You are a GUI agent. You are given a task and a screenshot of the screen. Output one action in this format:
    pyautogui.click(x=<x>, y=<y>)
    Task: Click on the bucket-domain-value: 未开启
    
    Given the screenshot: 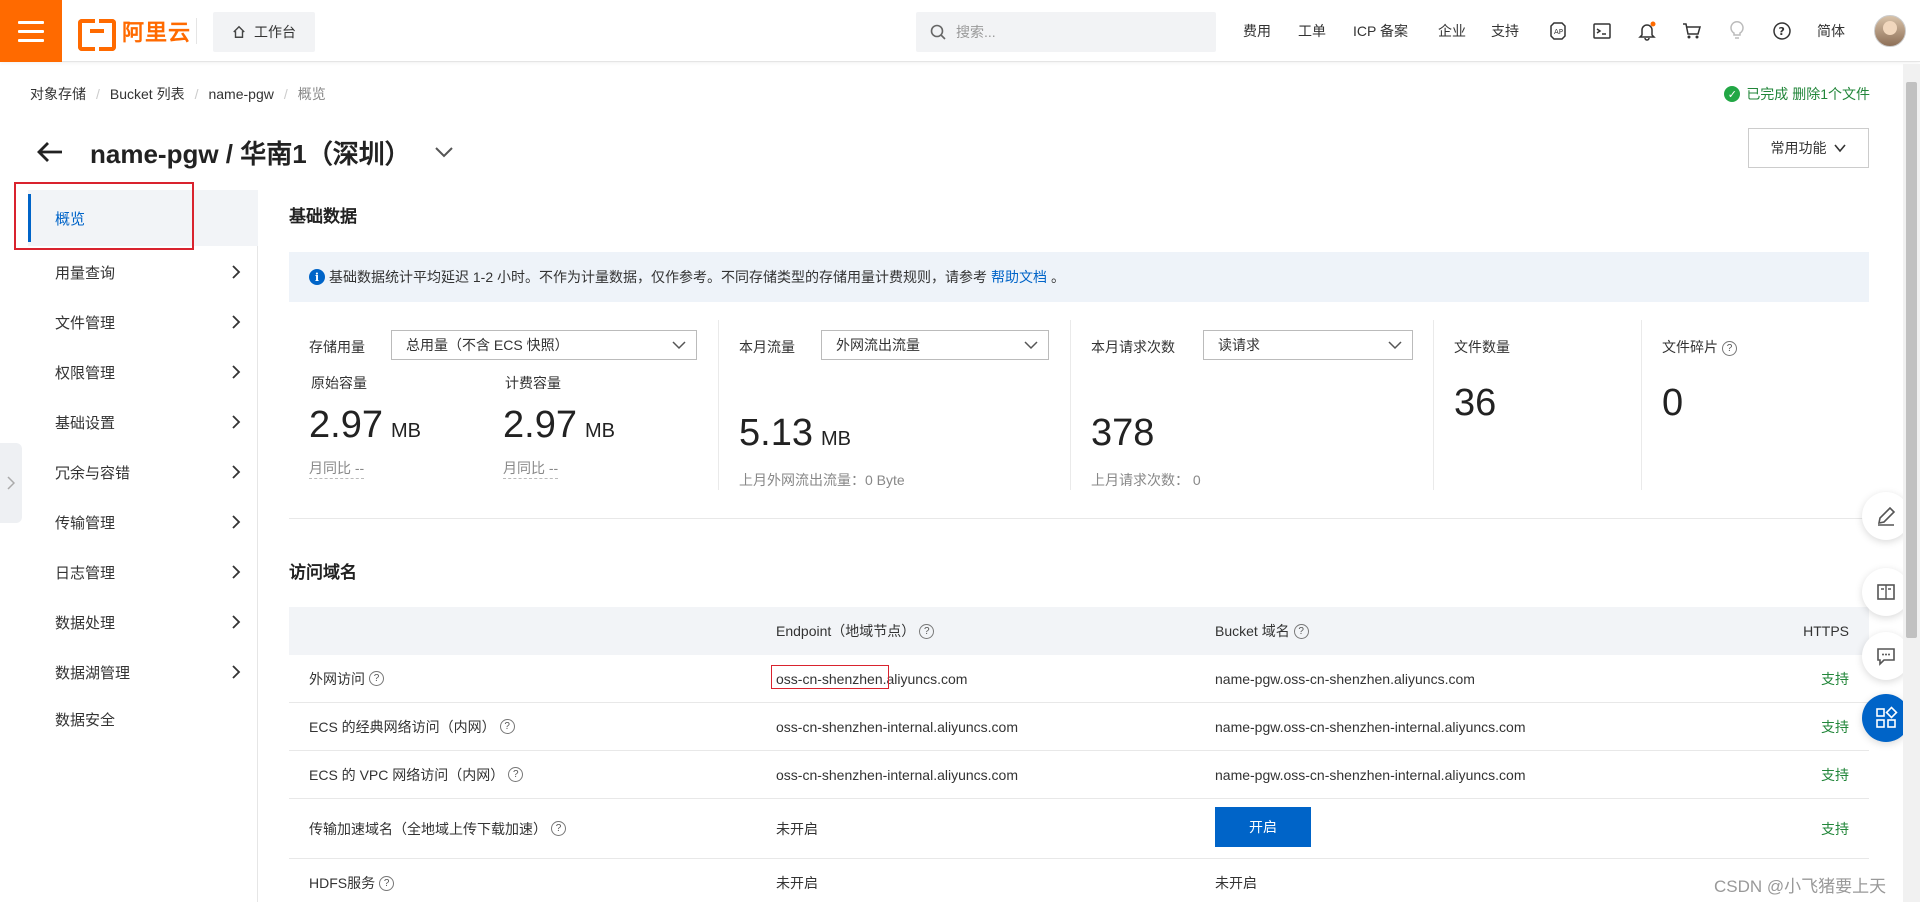 What is the action you would take?
    pyautogui.click(x=1236, y=883)
    